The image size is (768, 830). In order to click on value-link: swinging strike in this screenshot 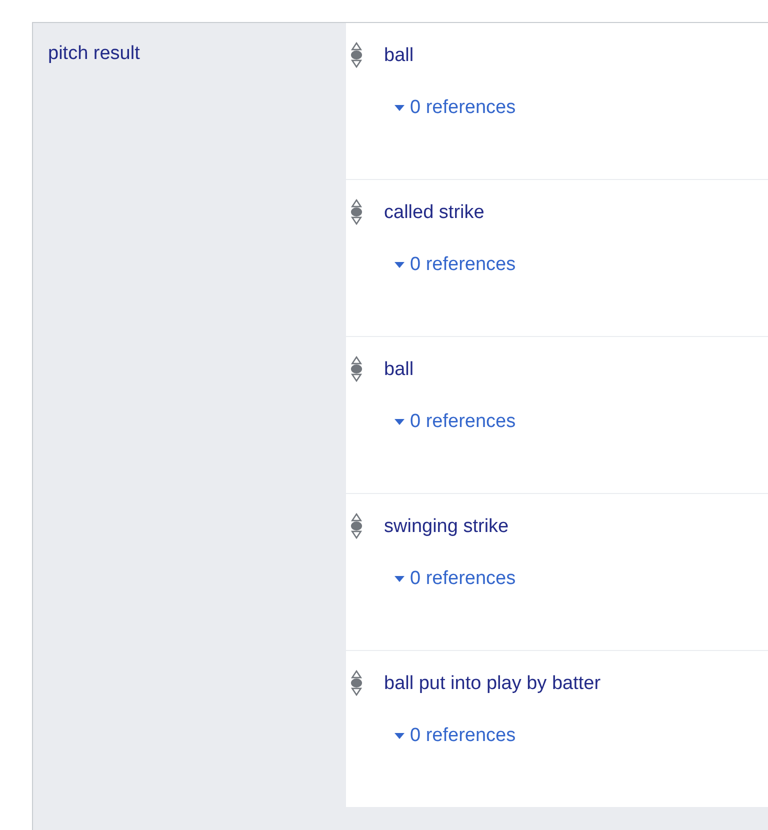, I will do `click(450, 527)`.